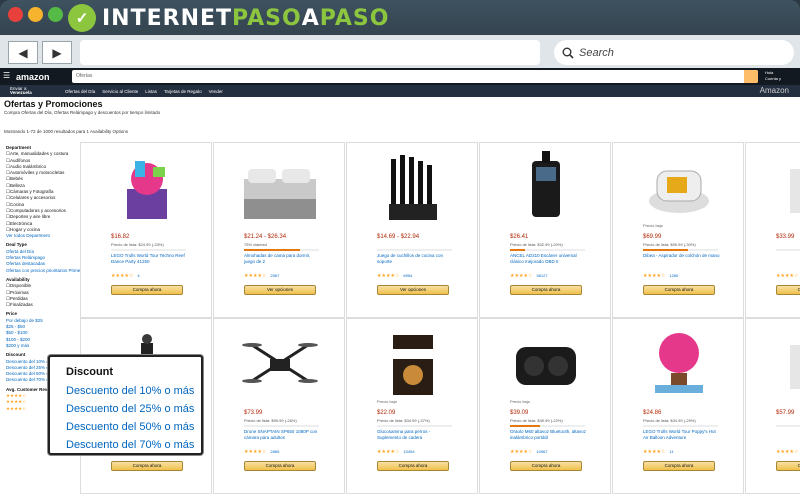 Image resolution: width=800 pixels, height=500 pixels. What do you see at coordinates (21, 92) in the screenshot?
I see `deliver-country: Venezuela` at bounding box center [21, 92].